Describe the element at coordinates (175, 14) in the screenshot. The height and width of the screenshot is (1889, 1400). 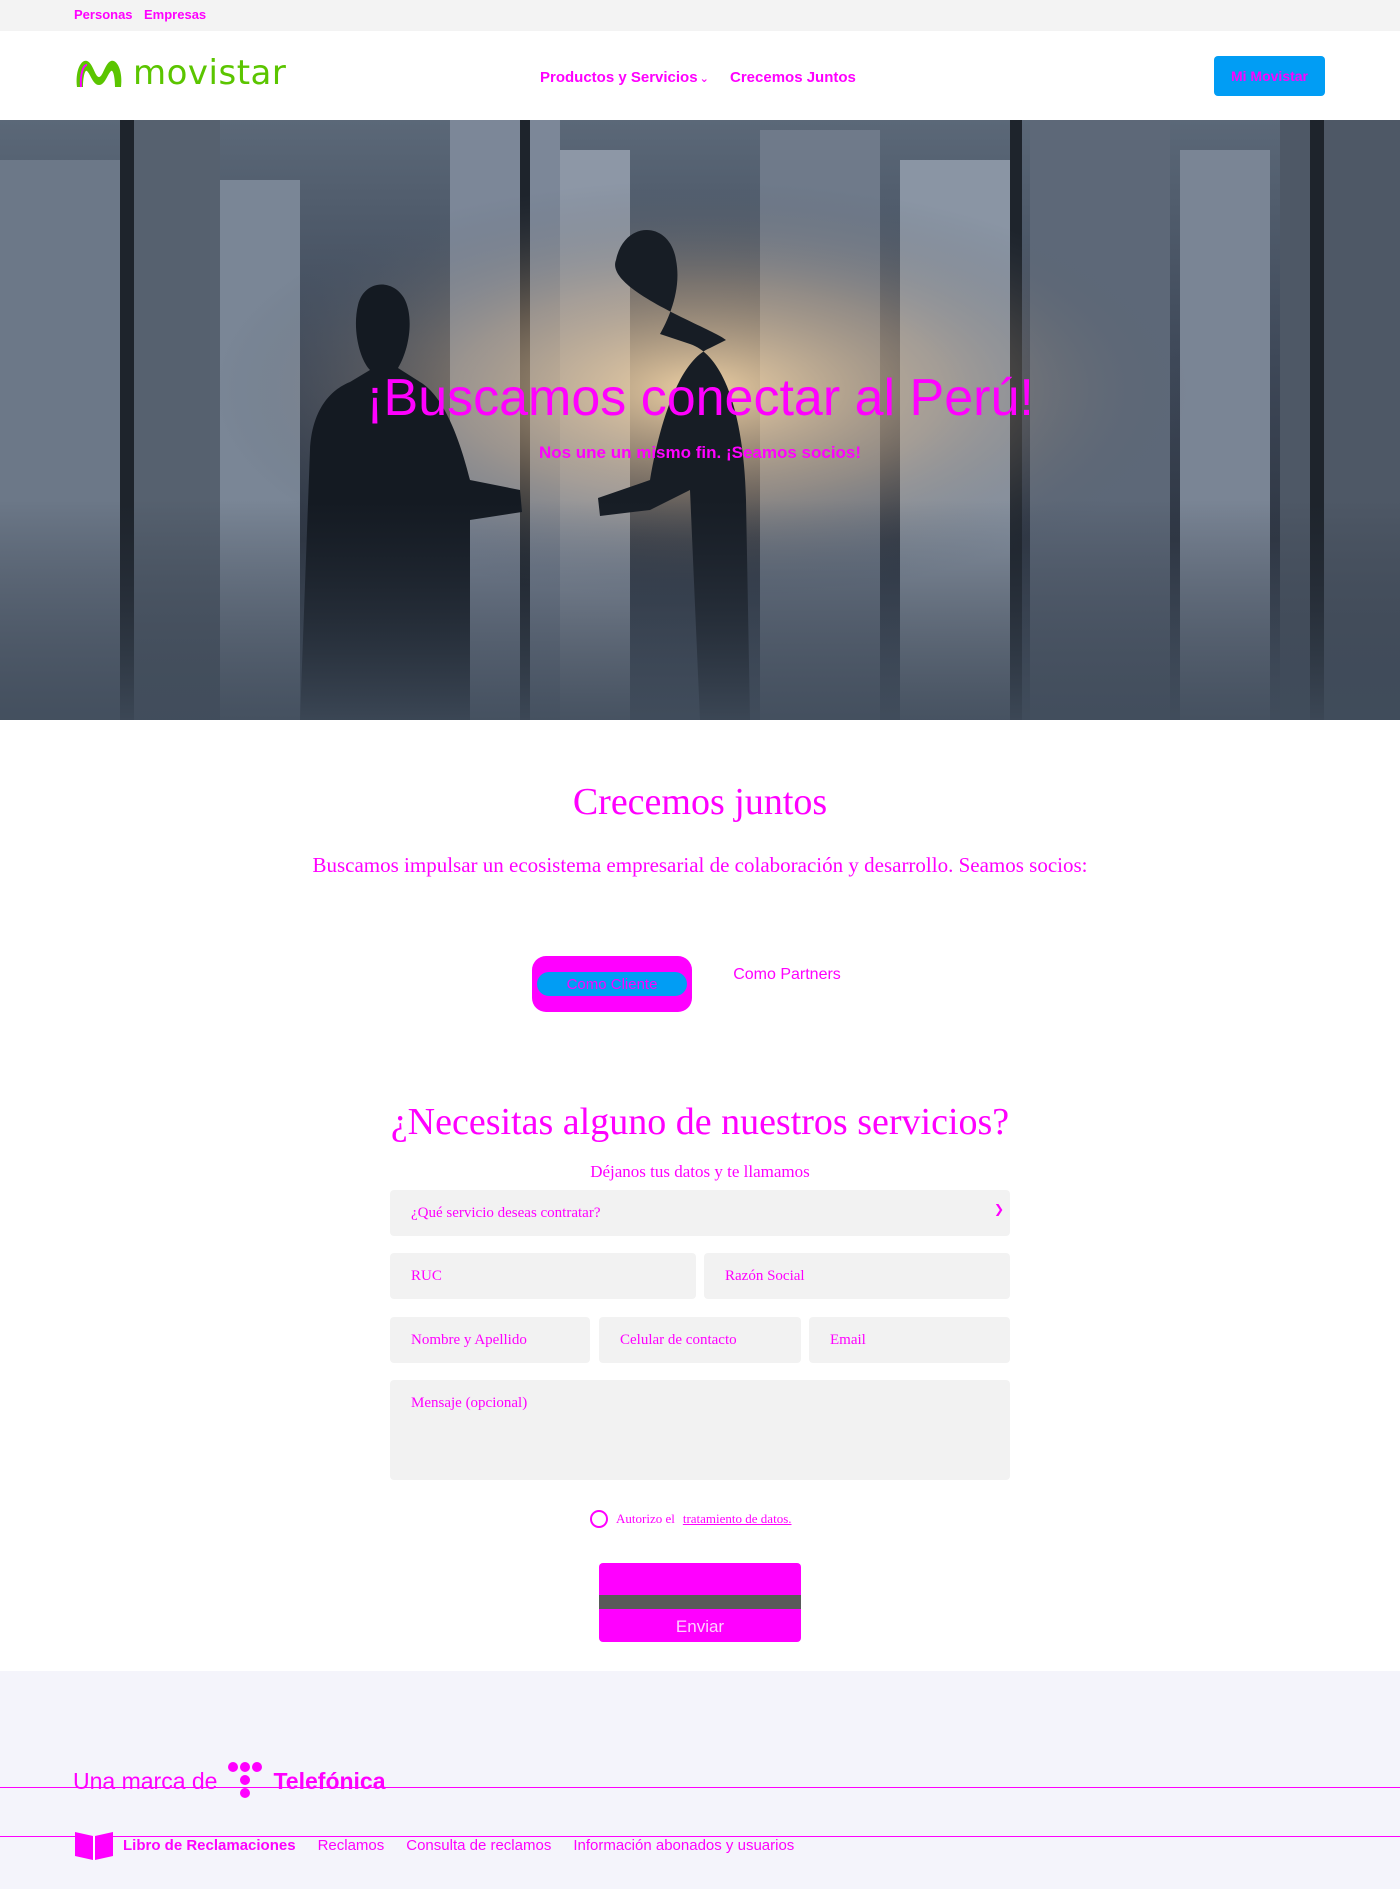
I see `empresas-link: Empresas` at that location.